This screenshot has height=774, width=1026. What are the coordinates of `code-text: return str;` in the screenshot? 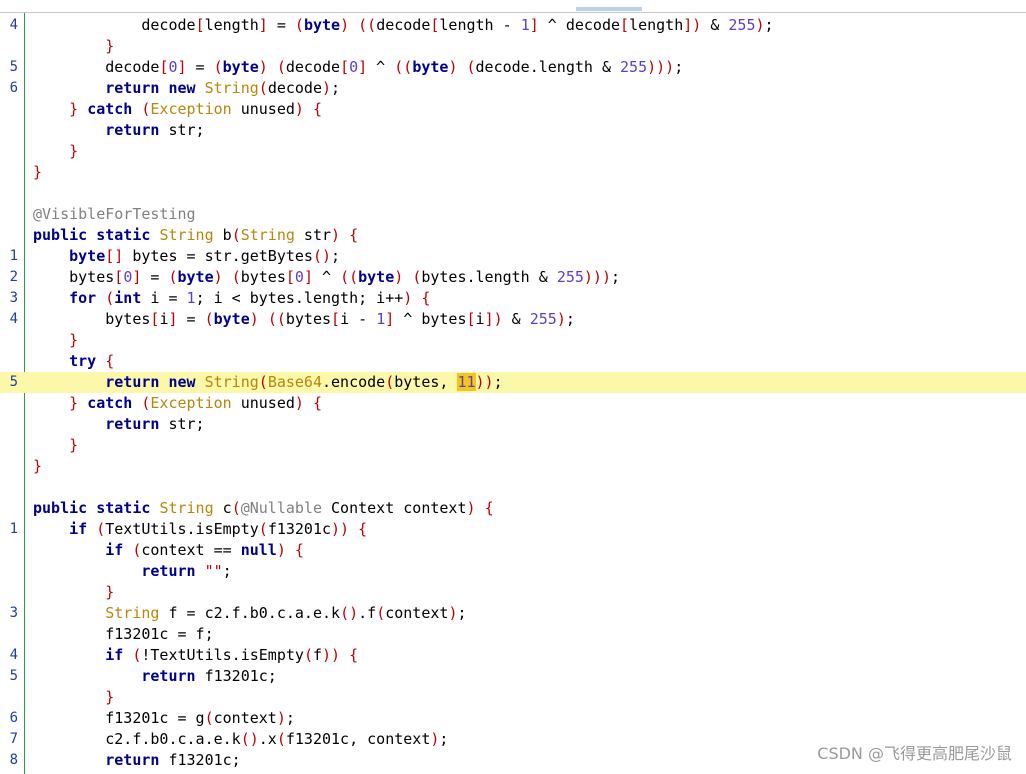 It's located at (118, 424).